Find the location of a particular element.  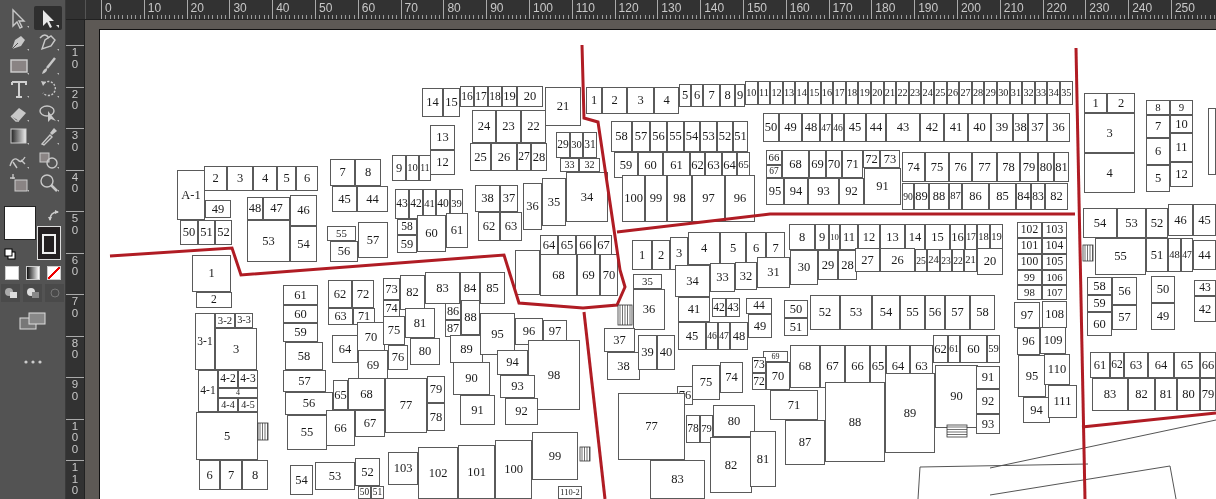

ruler-label: 70 is located at coordinates (422, 9).